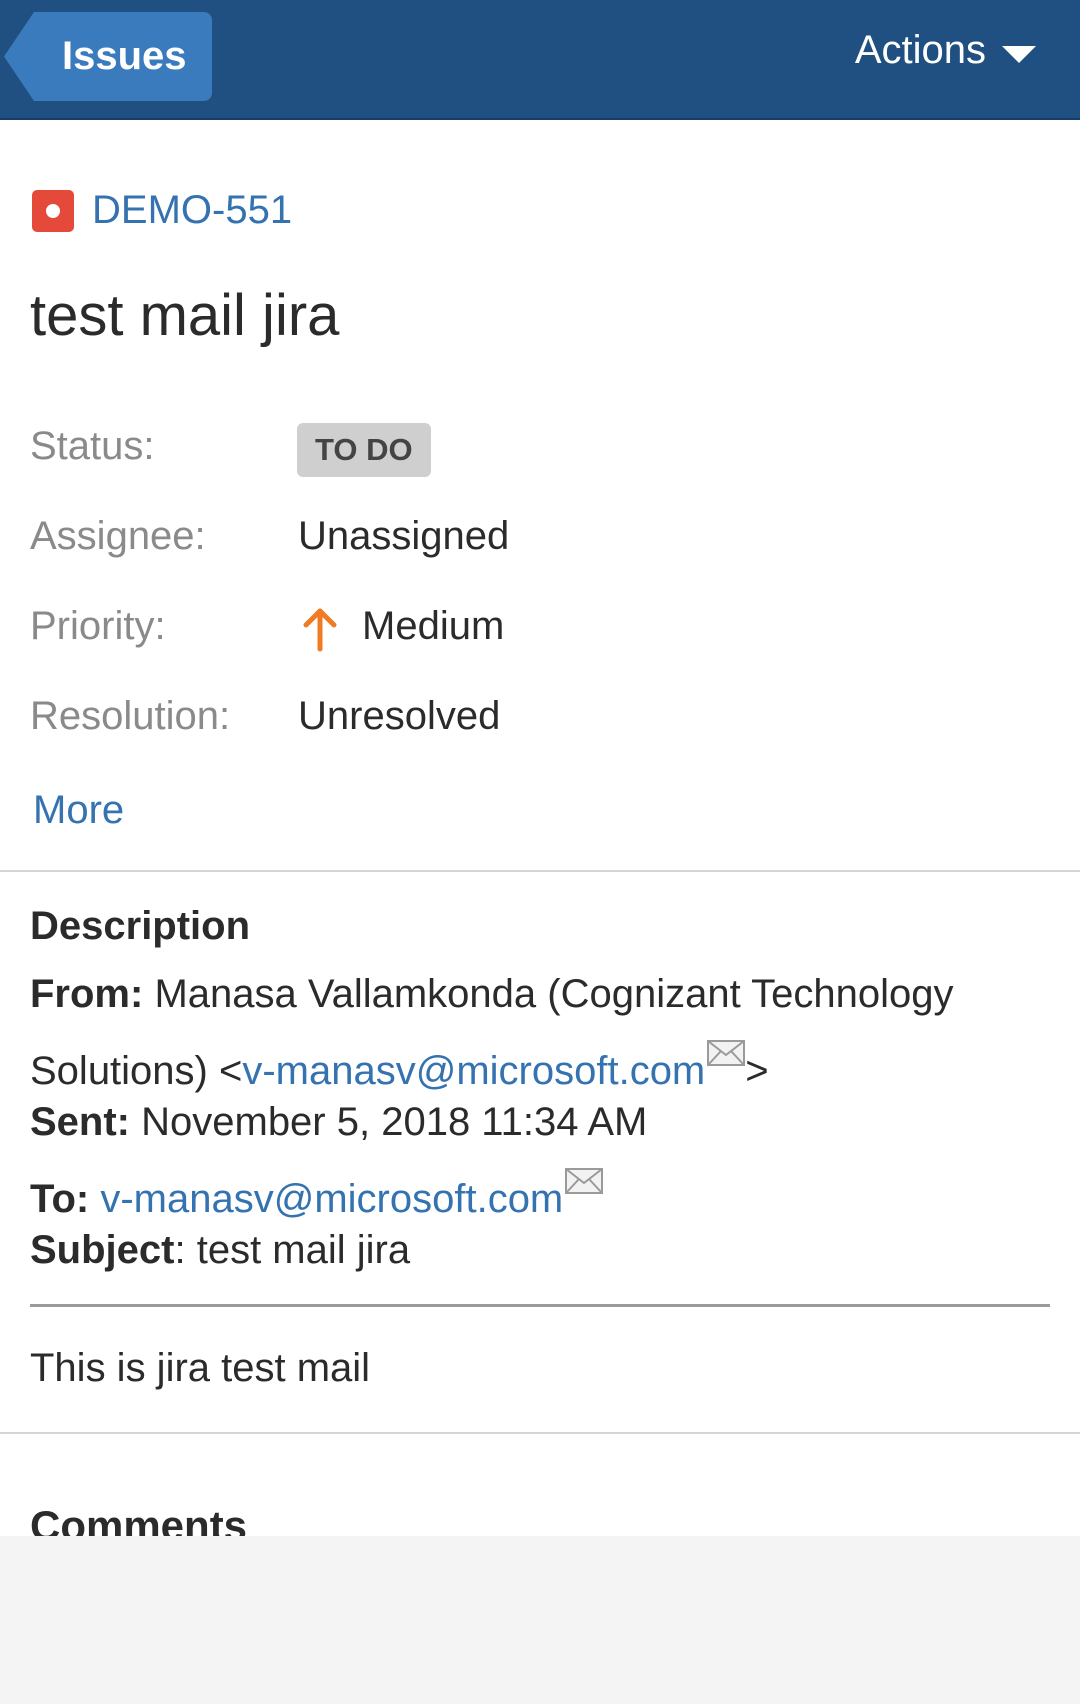 Image resolution: width=1080 pixels, height=1704 pixels. I want to click on arrow-up-icon, so click(320, 630).